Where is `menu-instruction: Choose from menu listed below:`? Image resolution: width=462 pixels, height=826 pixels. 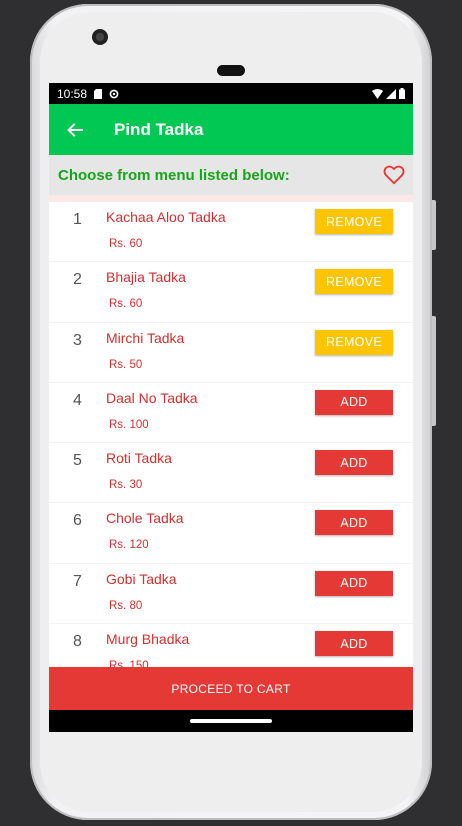
menu-instruction: Choose from menu listed below: is located at coordinates (174, 175).